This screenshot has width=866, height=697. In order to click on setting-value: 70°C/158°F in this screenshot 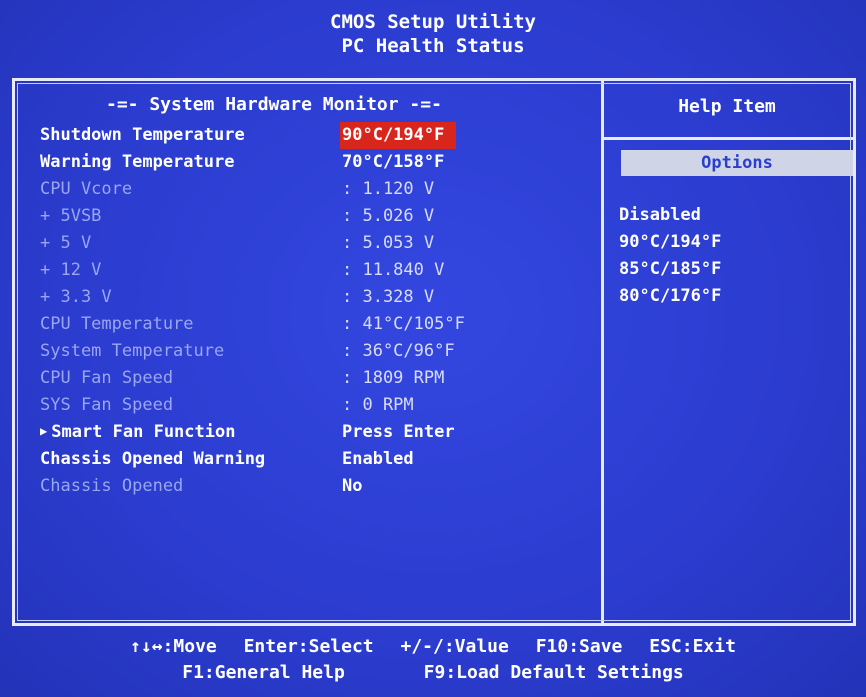, I will do `click(393, 162)`.